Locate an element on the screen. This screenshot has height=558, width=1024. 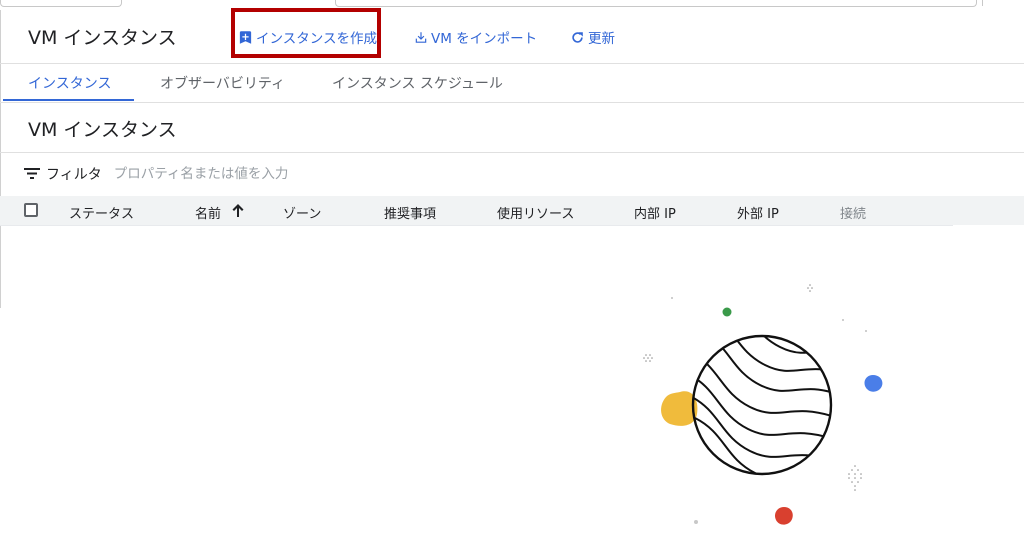
filter-bar: フィルタ is located at coordinates (219, 174).